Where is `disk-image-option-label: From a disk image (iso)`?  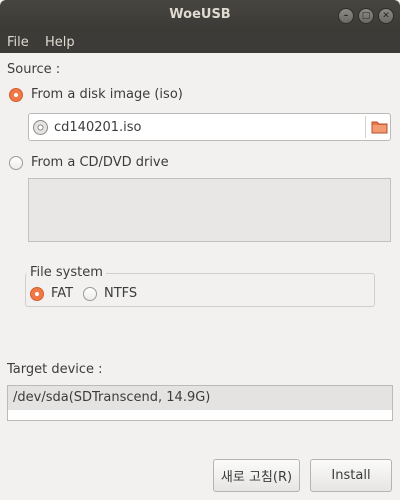
disk-image-option-label: From a disk image (iso) is located at coordinates (107, 94).